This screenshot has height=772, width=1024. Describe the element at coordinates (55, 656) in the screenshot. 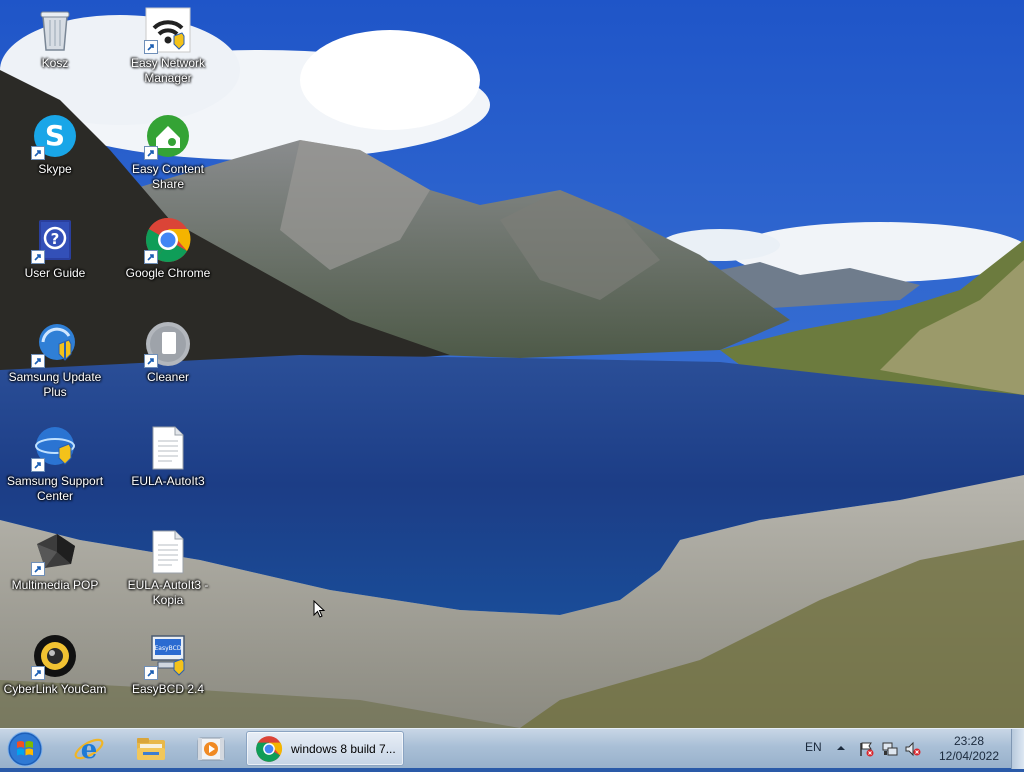

I see `cyberlink-youcam-icon` at that location.